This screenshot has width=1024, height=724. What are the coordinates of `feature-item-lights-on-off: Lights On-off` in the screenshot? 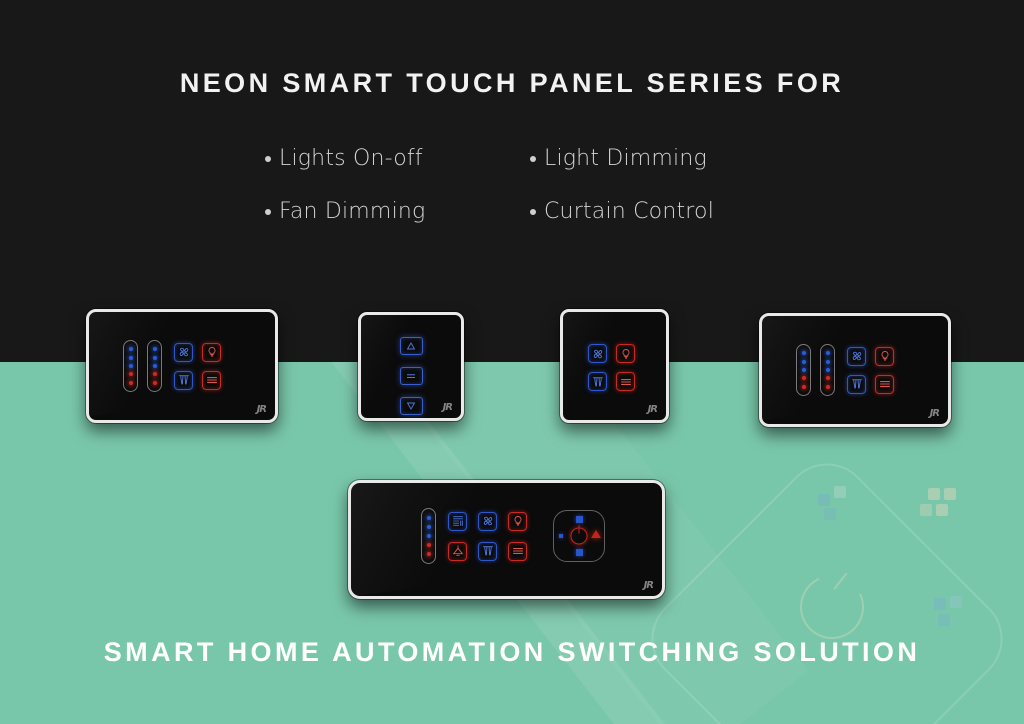 It's located at (397, 158).